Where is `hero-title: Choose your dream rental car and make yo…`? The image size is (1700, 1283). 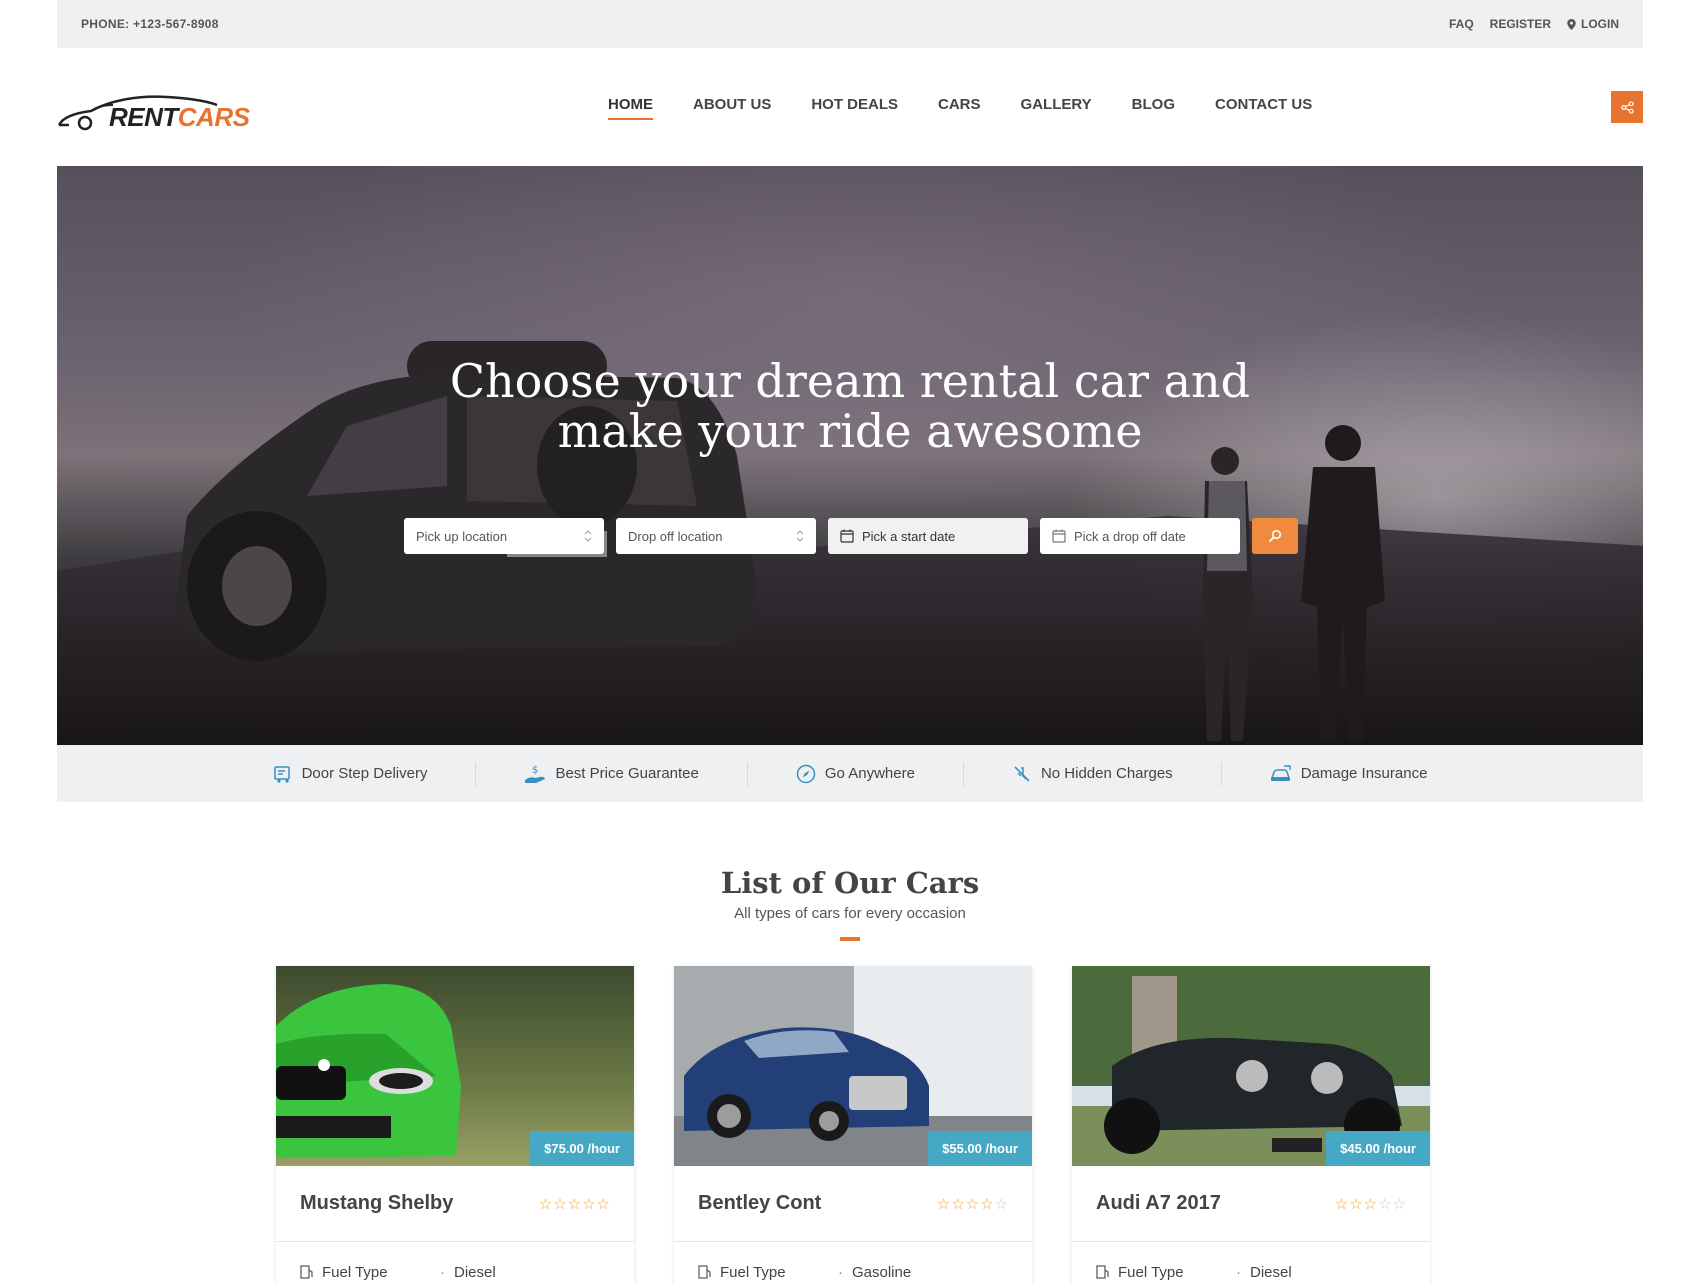 hero-title: Choose your dream rental car and make yo… is located at coordinates (850, 406).